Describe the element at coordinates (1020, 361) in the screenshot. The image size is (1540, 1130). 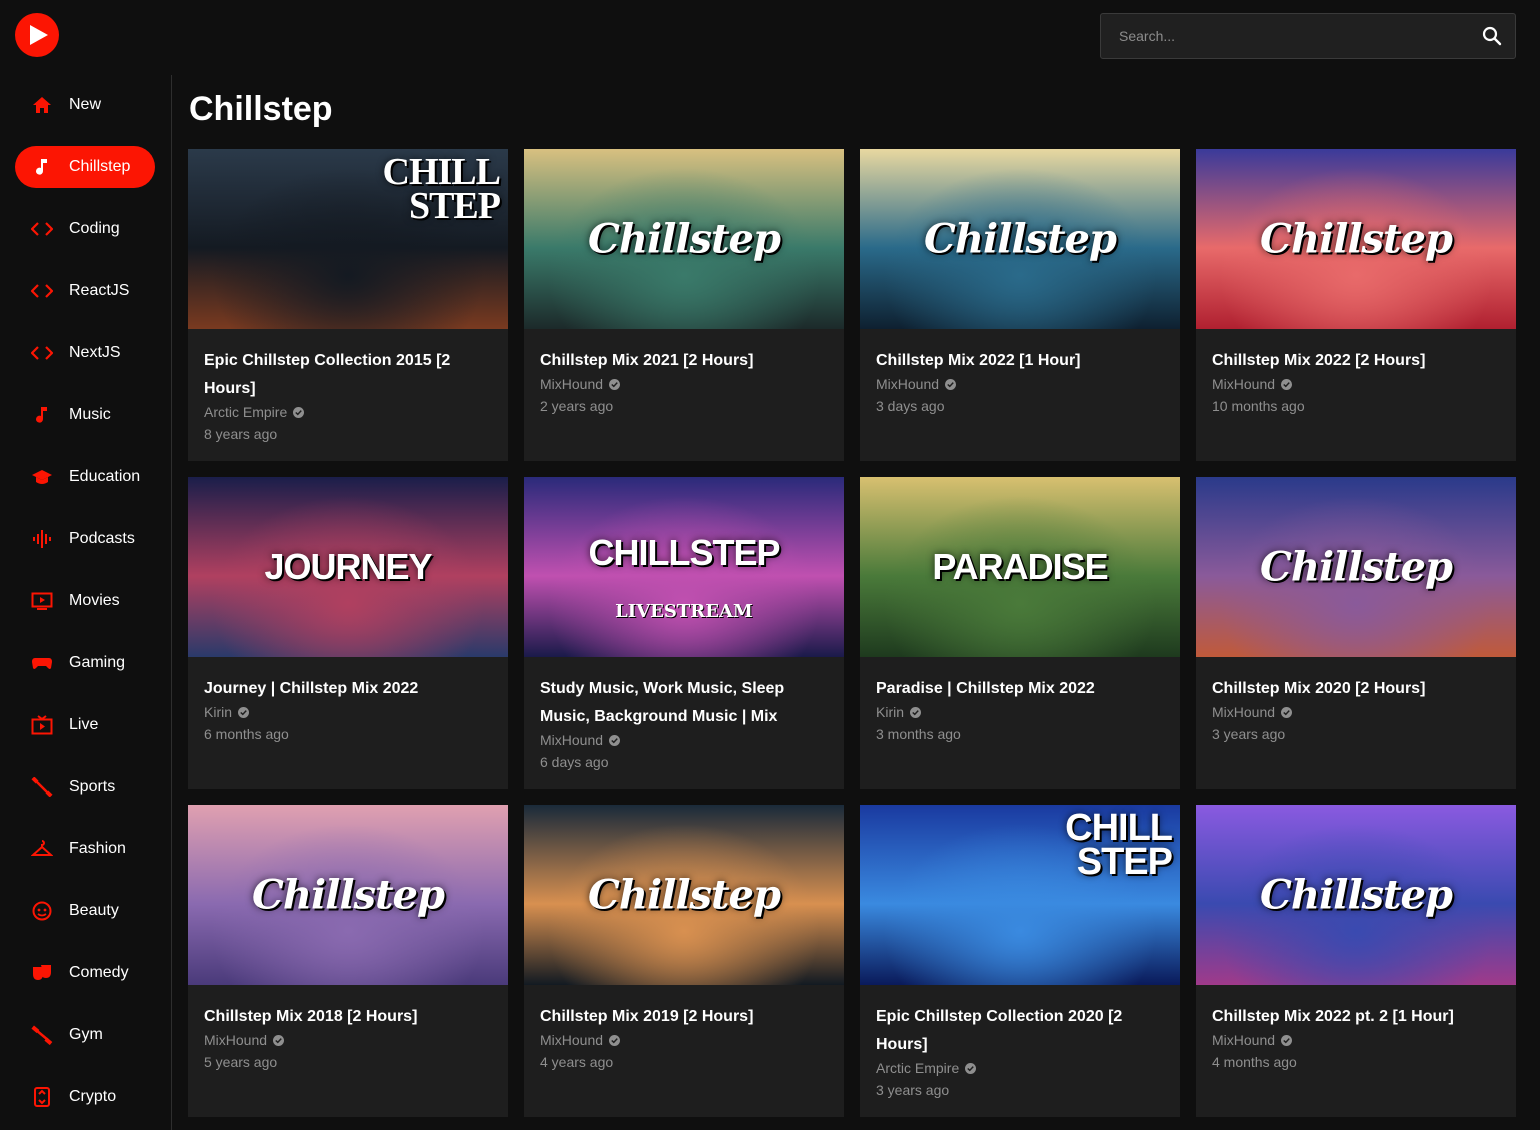
I see `video-title: Chillstep Mix 2022 [1 Hour]` at that location.